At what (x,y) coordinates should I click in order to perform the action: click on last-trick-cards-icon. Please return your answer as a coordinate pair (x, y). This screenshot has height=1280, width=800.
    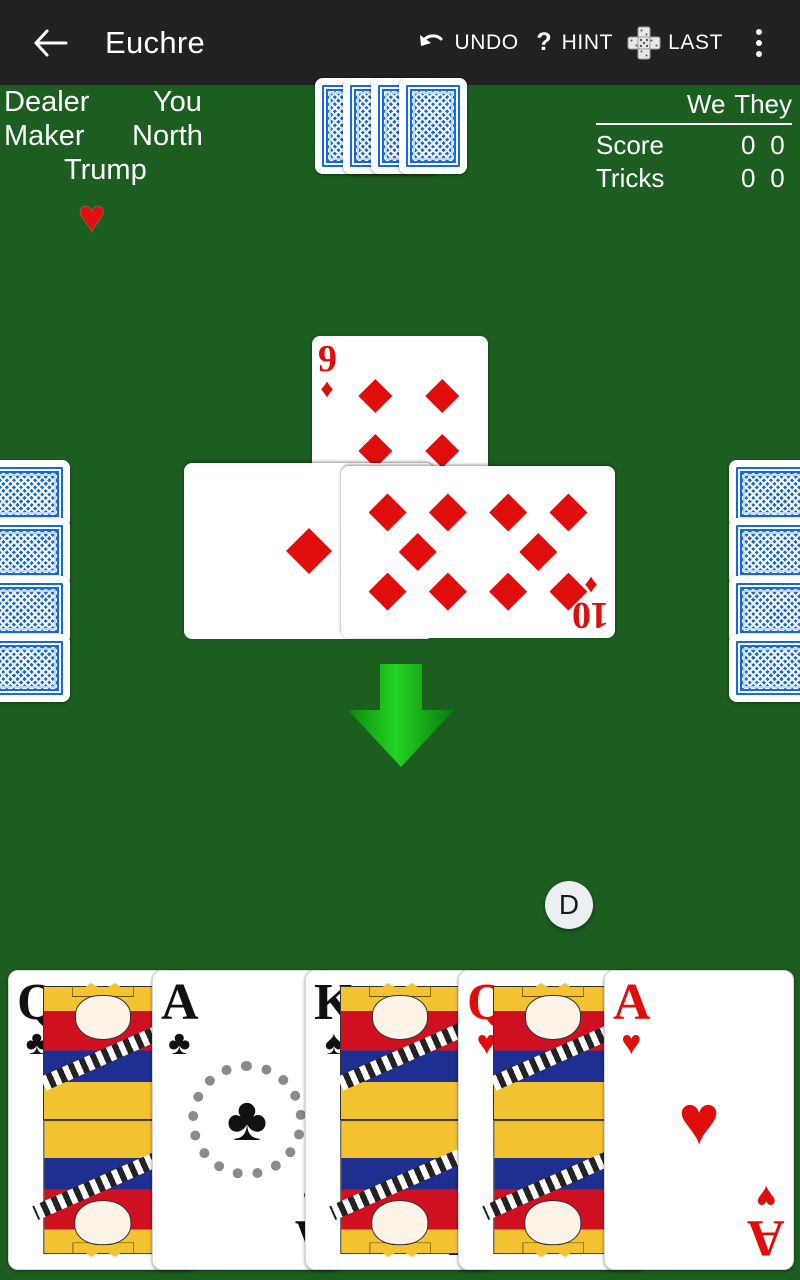
    Looking at the image, I should click on (644, 43).